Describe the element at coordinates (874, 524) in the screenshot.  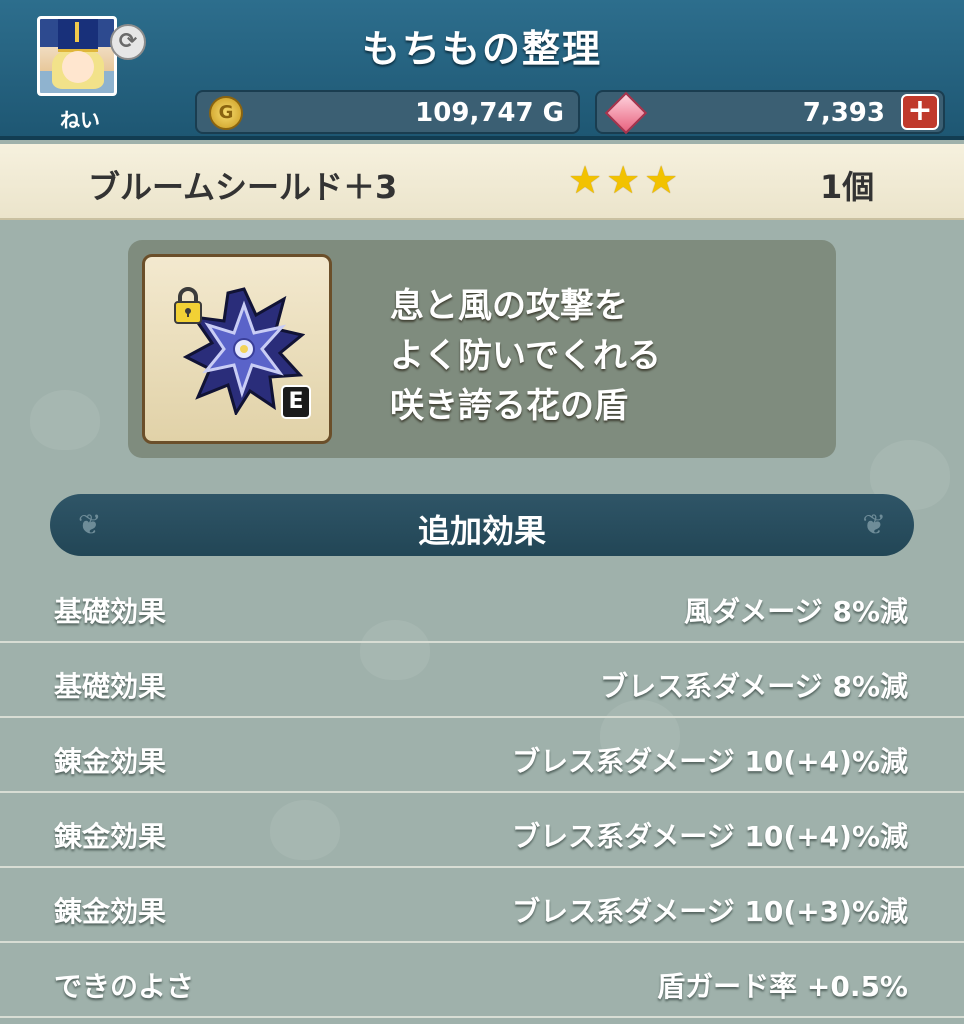
I see `ornament-right-icon: ❦` at that location.